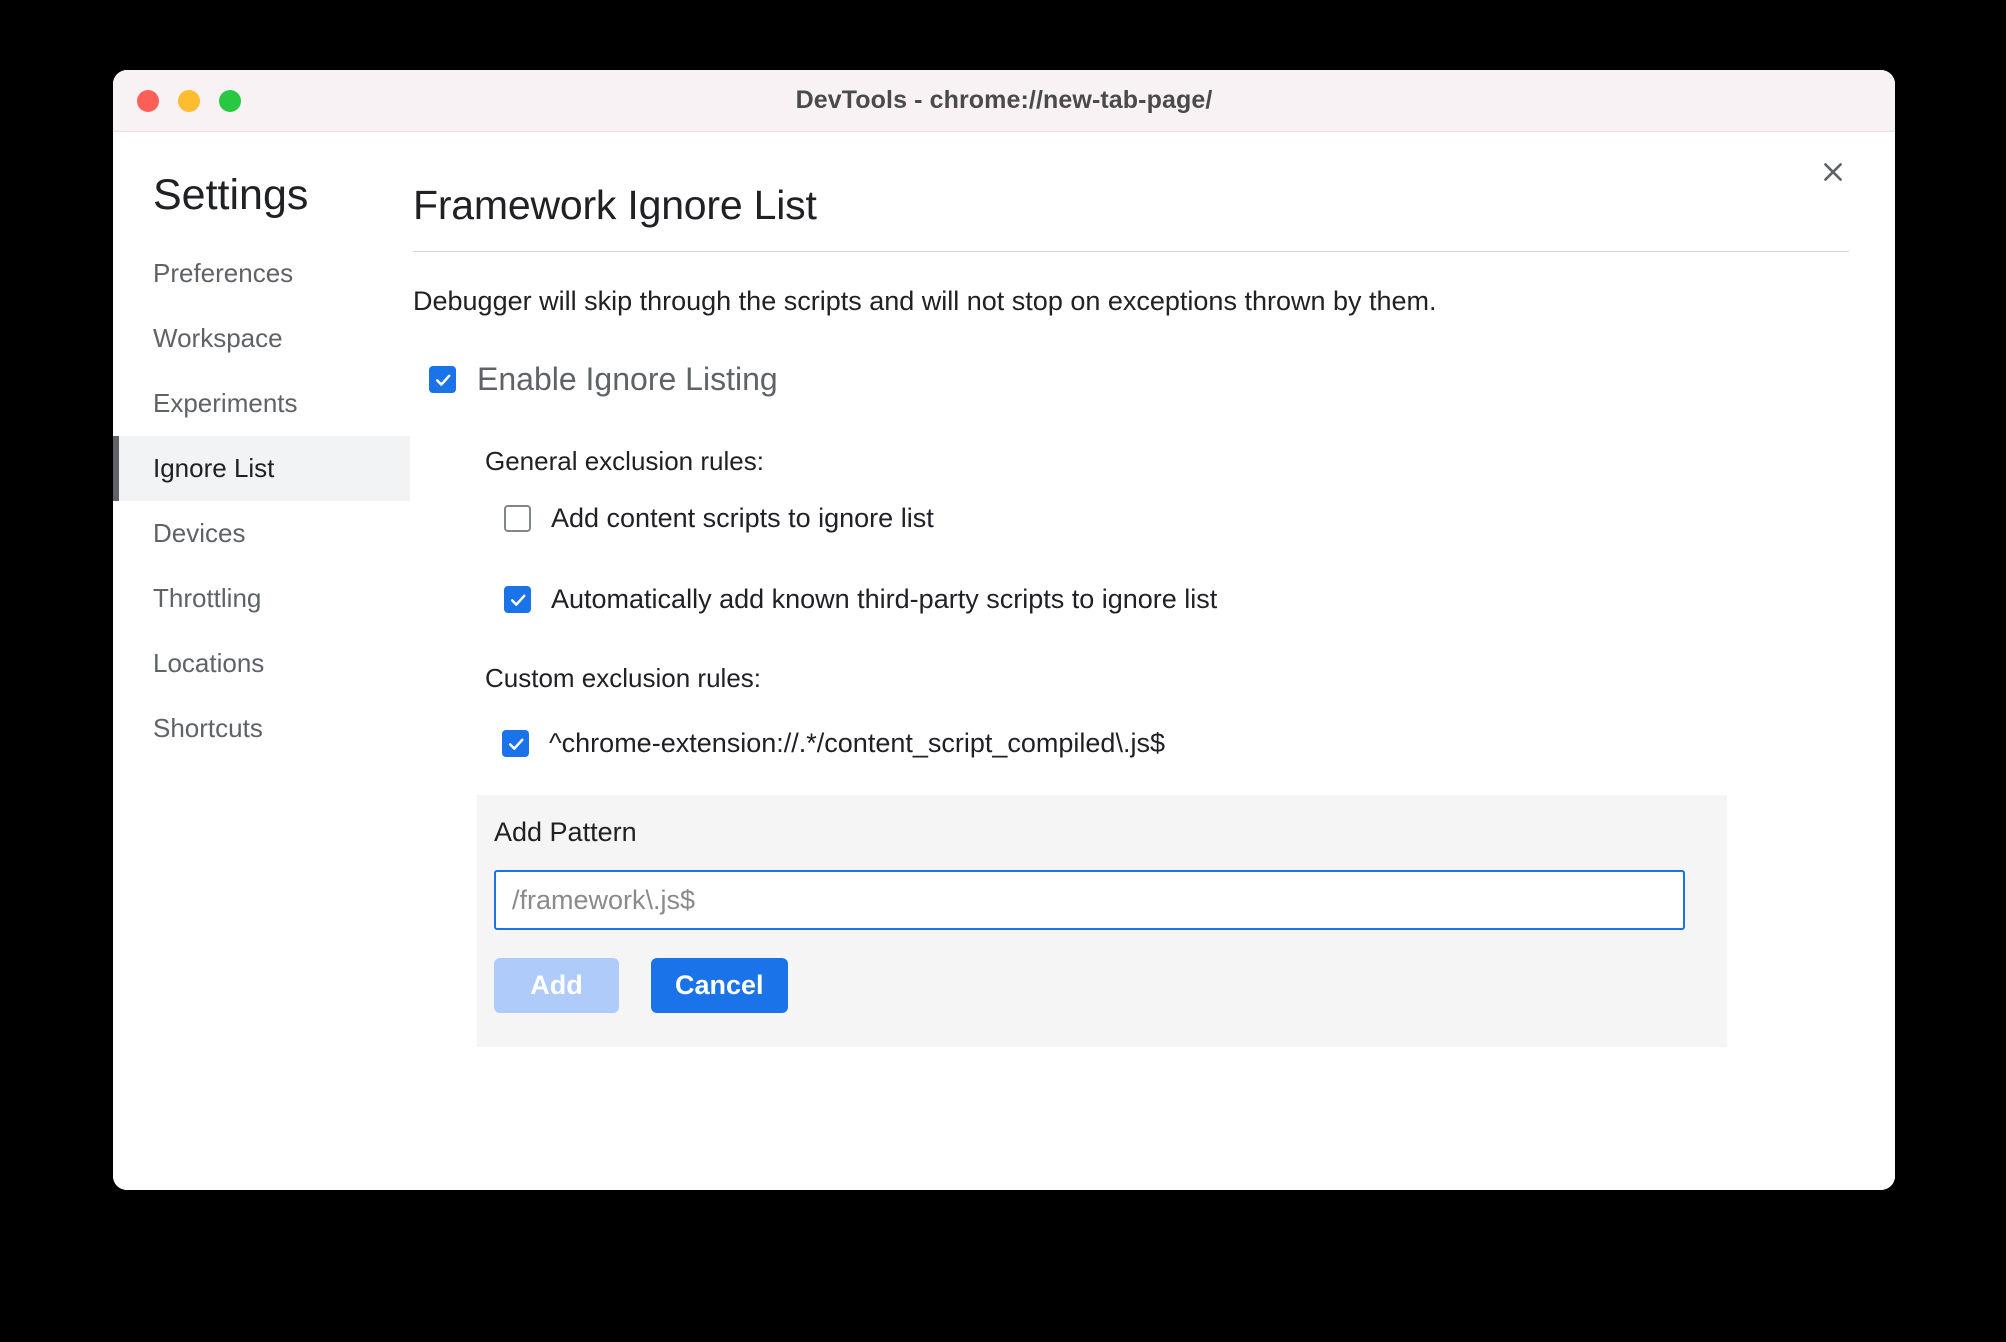  What do you see at coordinates (442, 380) in the screenshot?
I see `enable-ignore-listing-checkbox` at bounding box center [442, 380].